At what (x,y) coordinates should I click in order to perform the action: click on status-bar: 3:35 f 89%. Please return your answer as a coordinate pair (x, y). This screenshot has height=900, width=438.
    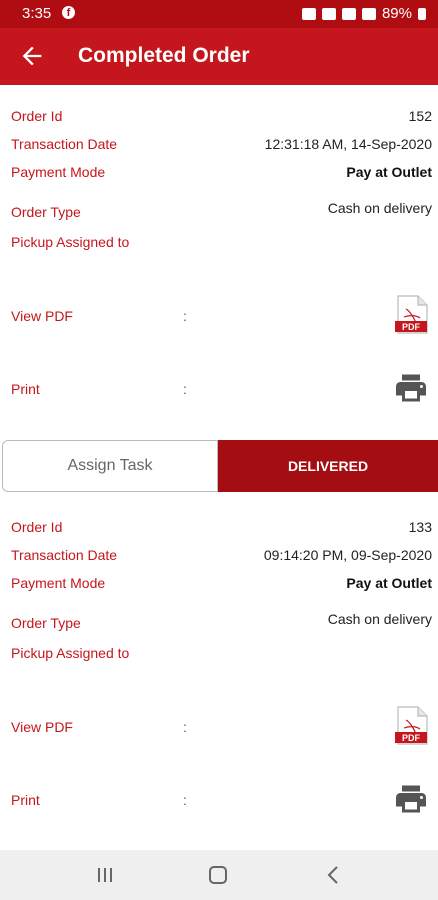
    Looking at the image, I should click on (219, 14).